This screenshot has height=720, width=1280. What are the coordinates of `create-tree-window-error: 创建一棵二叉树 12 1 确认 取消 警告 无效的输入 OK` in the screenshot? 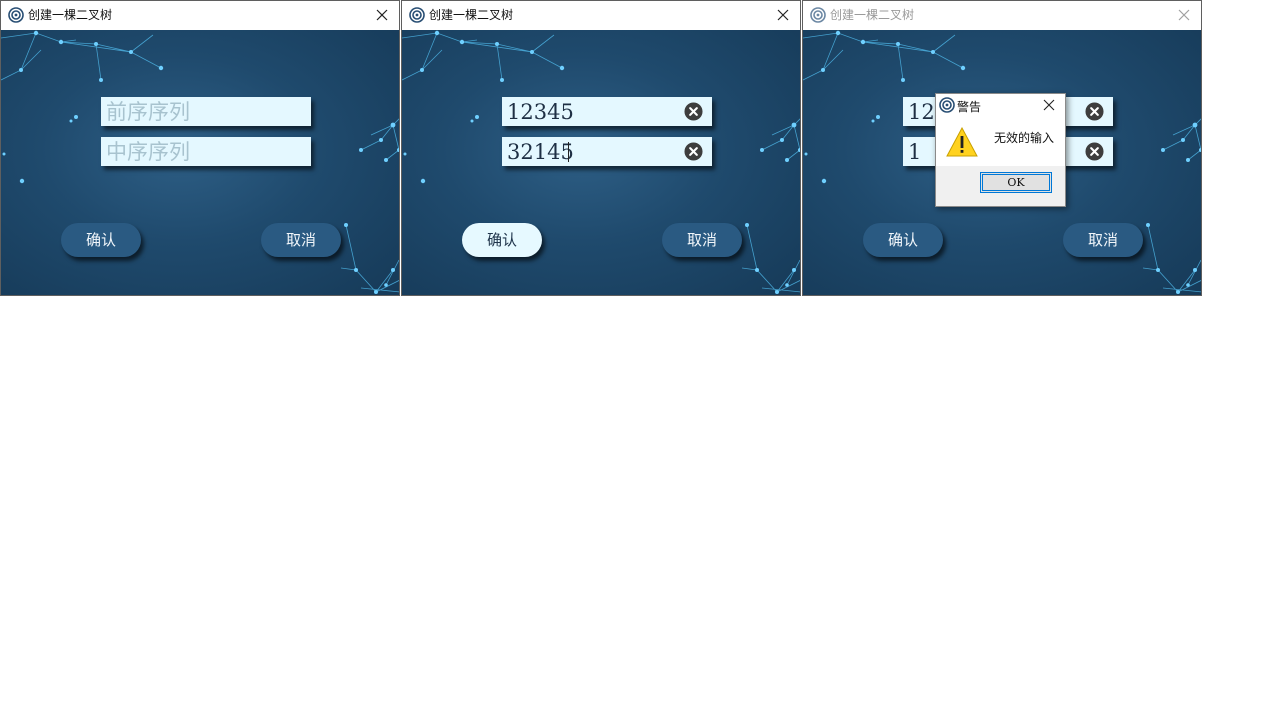 It's located at (1002, 148).